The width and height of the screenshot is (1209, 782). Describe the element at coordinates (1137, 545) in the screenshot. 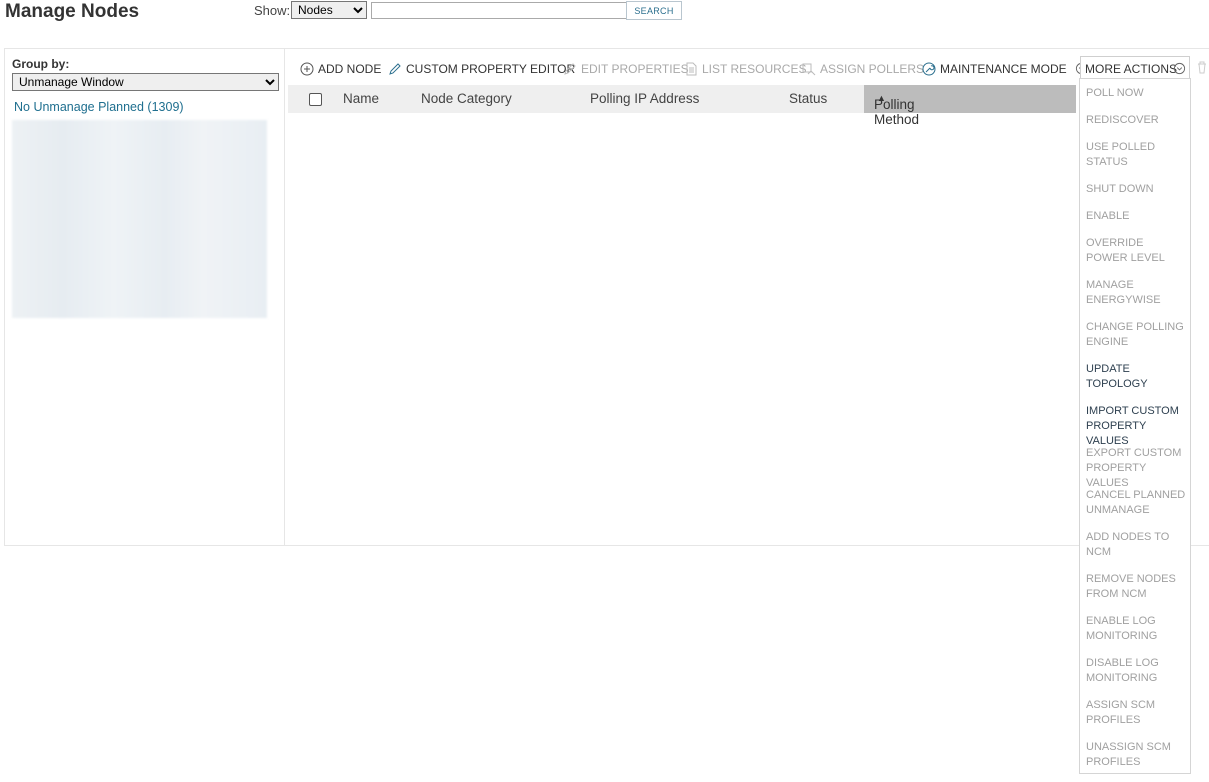

I see `menu-item-add-nodes-to-ncm: ADD NODES TO NCM` at that location.